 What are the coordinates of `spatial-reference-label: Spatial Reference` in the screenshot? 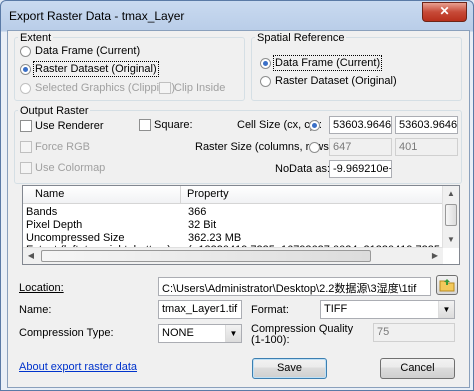 It's located at (301, 38).